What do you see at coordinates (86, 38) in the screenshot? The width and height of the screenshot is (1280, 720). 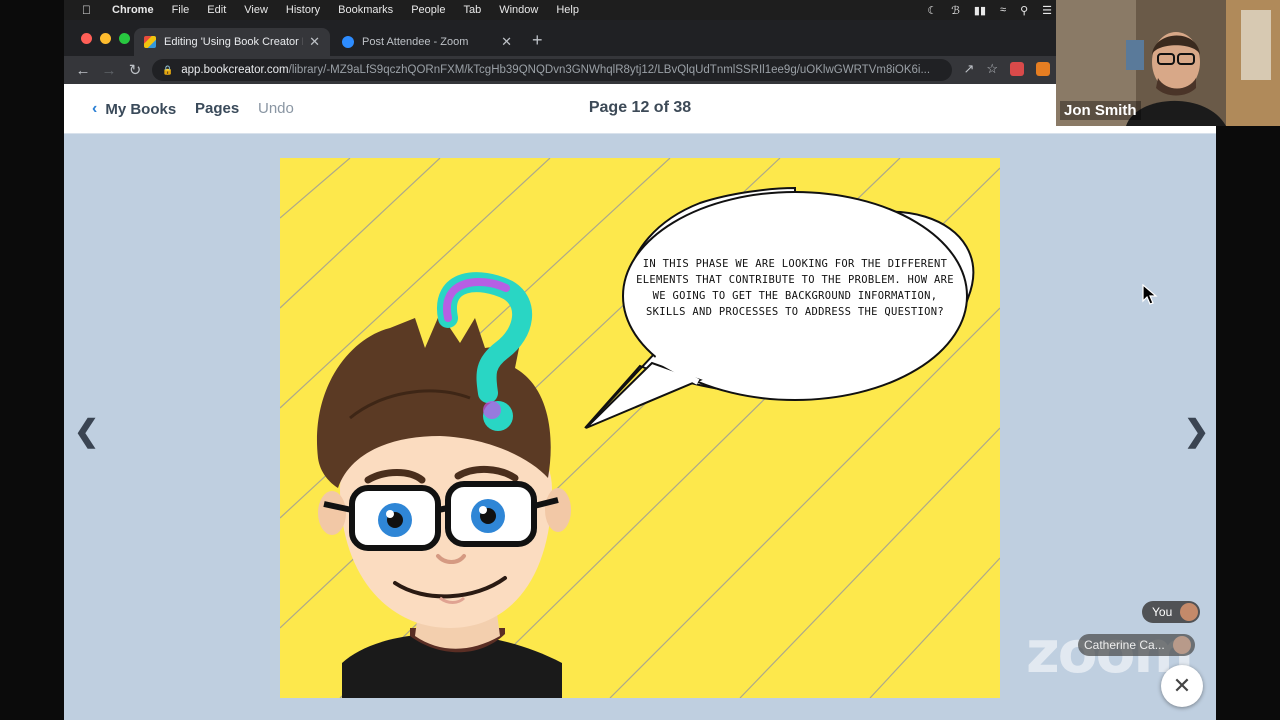 I see `close-window-icon` at bounding box center [86, 38].